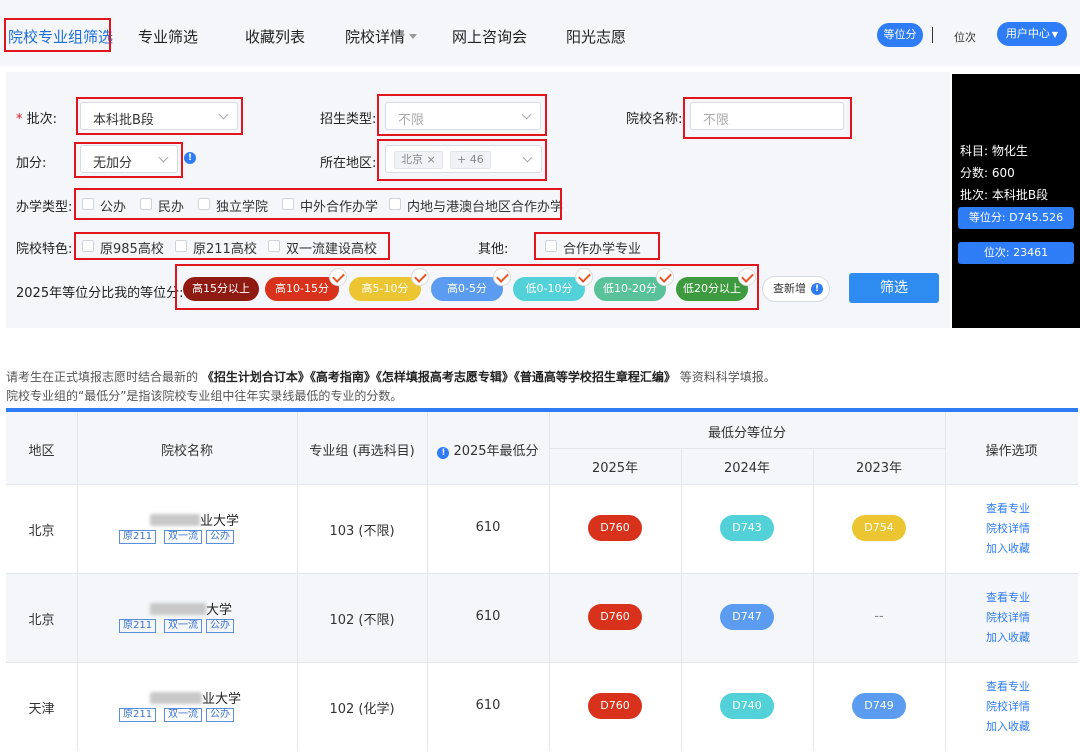 The image size is (1080, 754). I want to click on row-school-name: 大学, so click(191, 608).